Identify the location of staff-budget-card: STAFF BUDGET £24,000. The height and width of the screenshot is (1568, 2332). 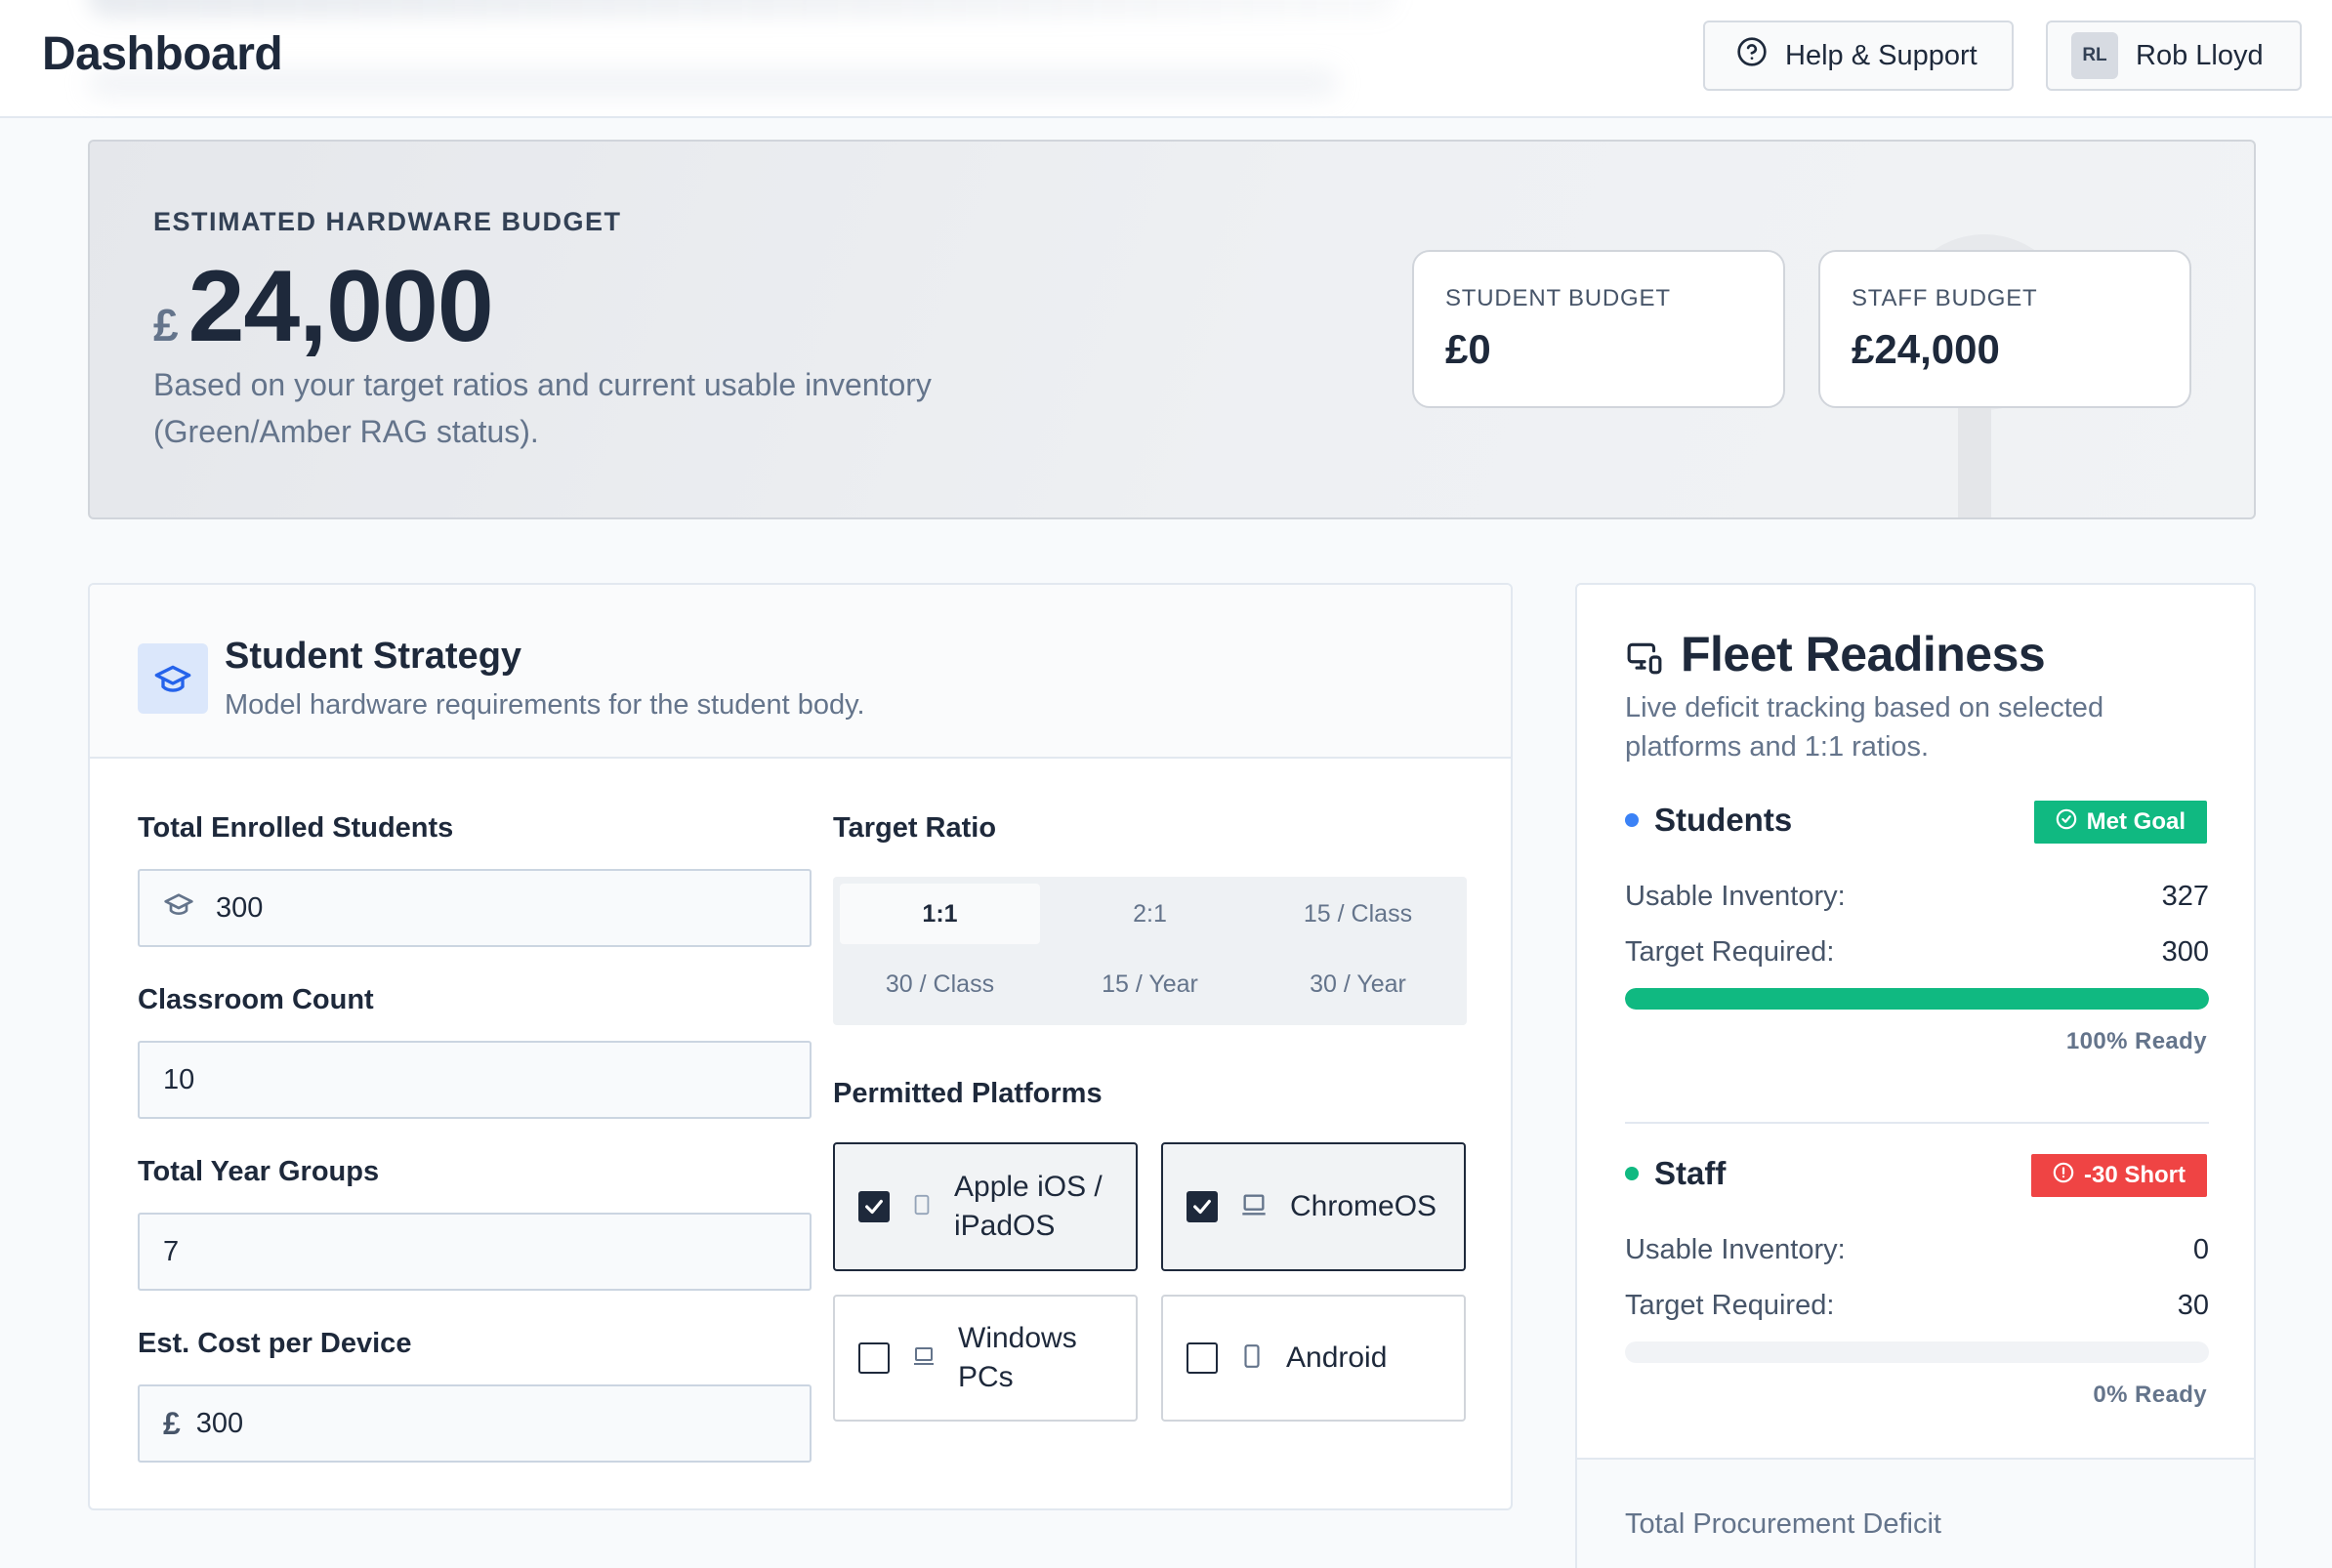
(2005, 329).